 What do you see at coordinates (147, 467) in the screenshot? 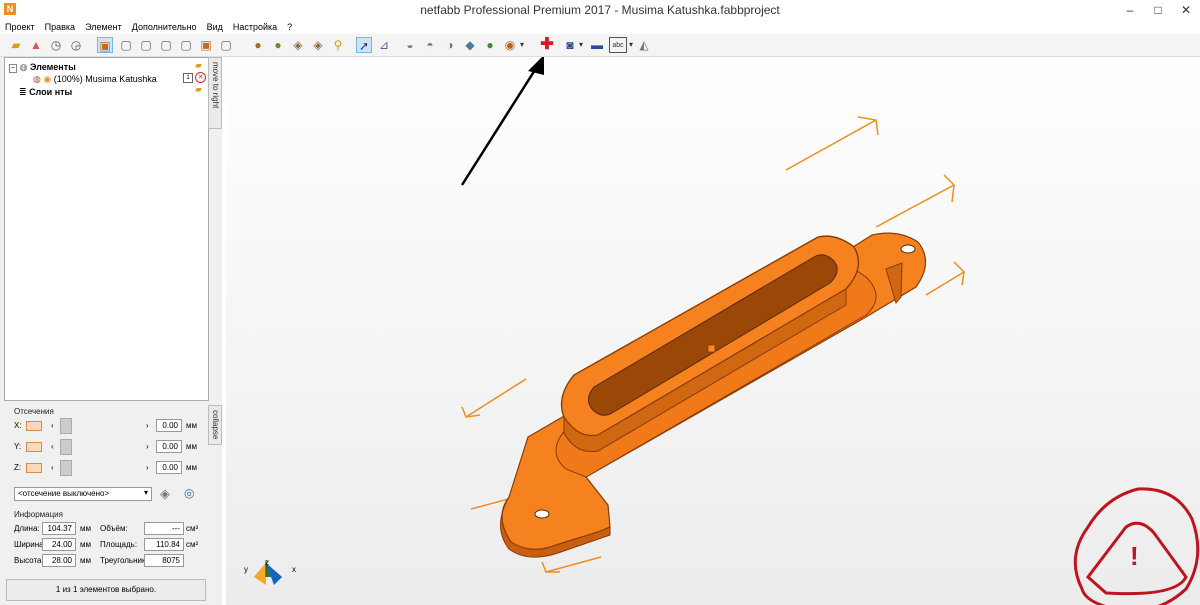
I see `cut-z-right-arrow-icon: ›` at bounding box center [147, 467].